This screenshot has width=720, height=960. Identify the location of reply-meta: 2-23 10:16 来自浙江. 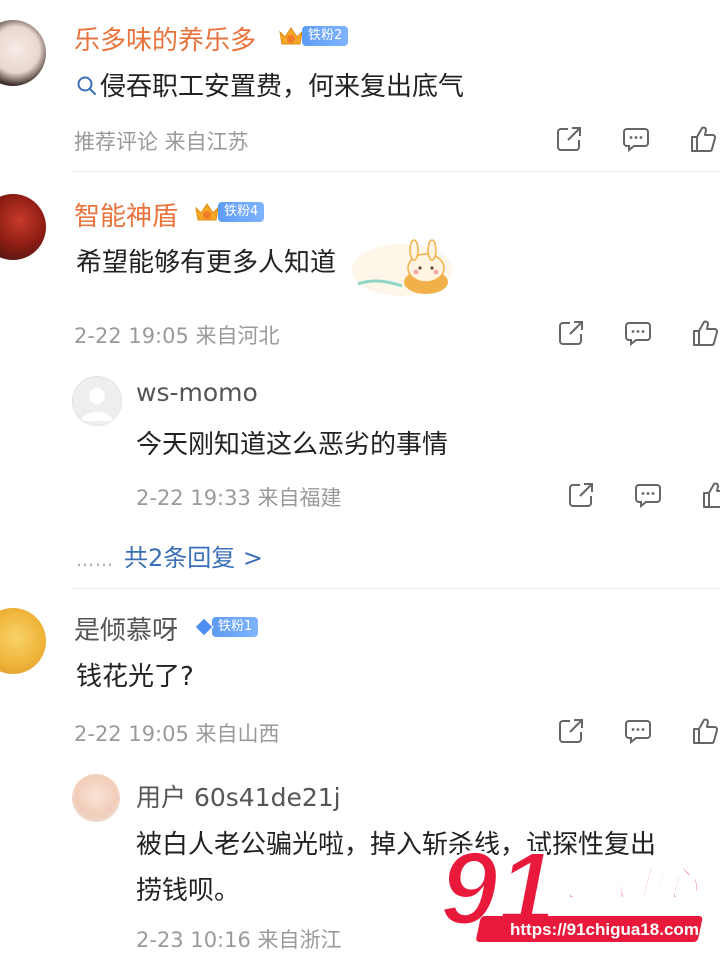
(239, 940).